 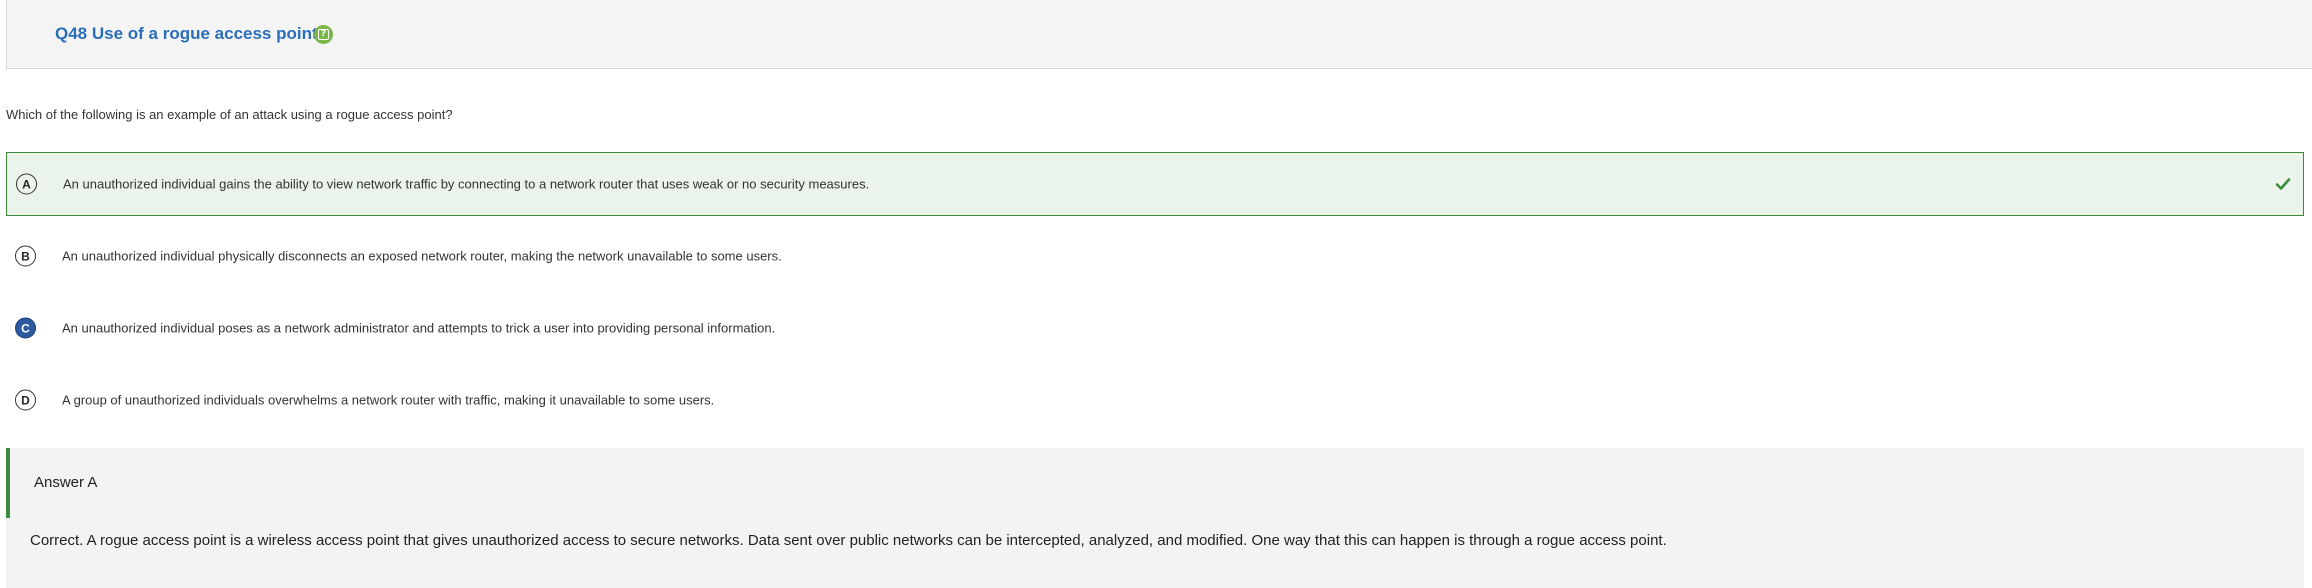 What do you see at coordinates (25, 328) in the screenshot?
I see `option-letter-c-selected: C` at bounding box center [25, 328].